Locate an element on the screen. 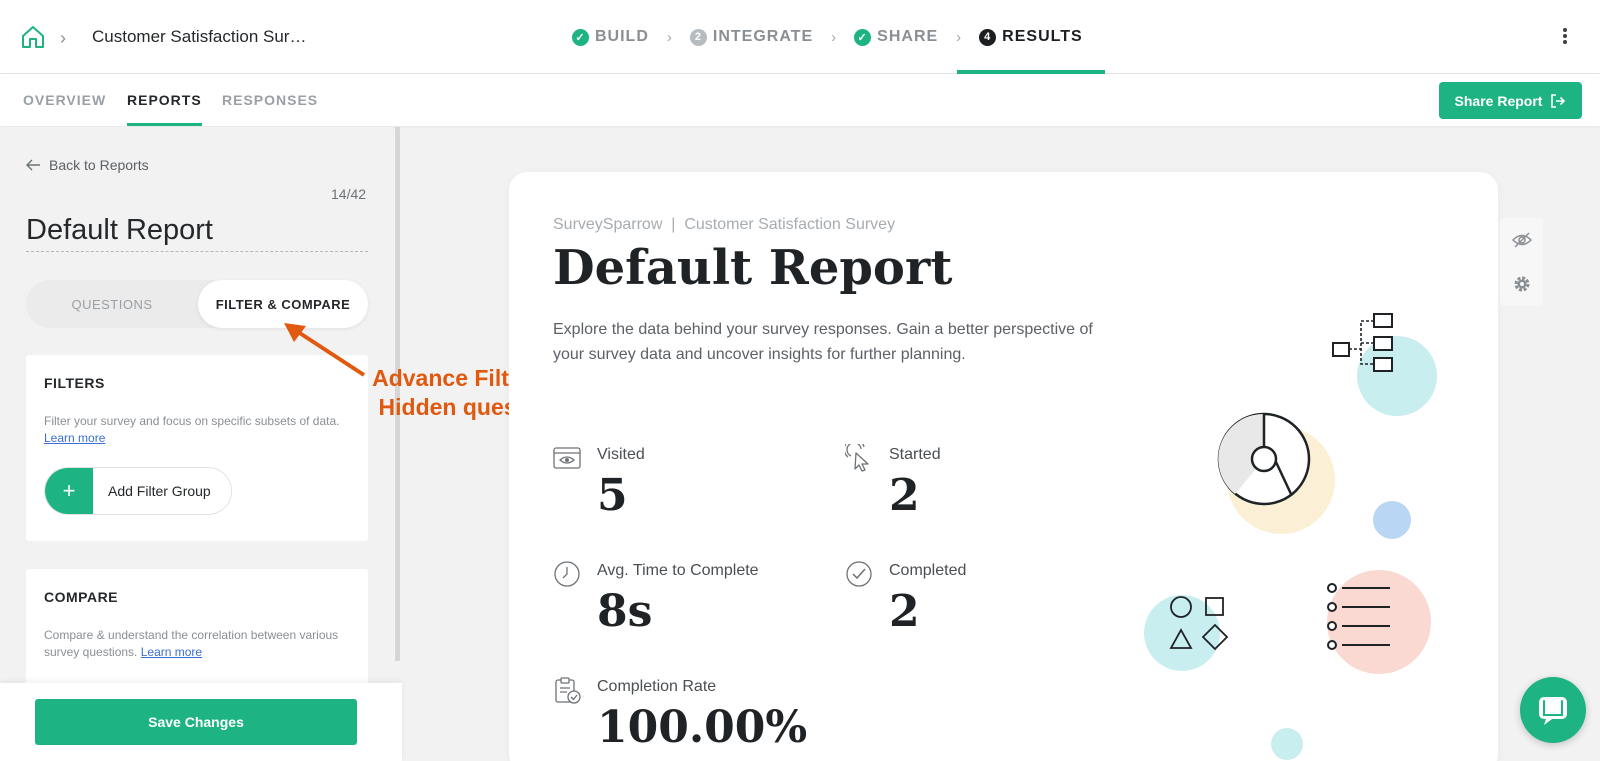 The height and width of the screenshot is (761, 1600). browser-eye-icon is located at coordinates (567, 458).